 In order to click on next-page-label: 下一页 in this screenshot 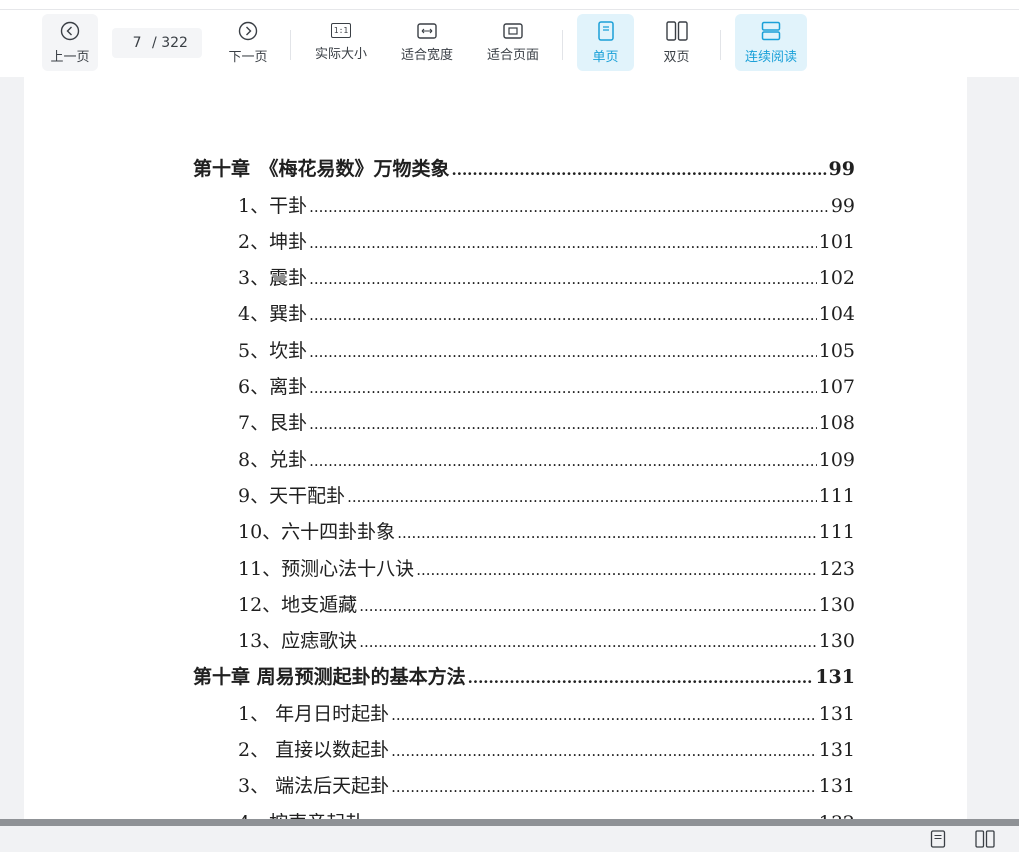, I will do `click(248, 57)`.